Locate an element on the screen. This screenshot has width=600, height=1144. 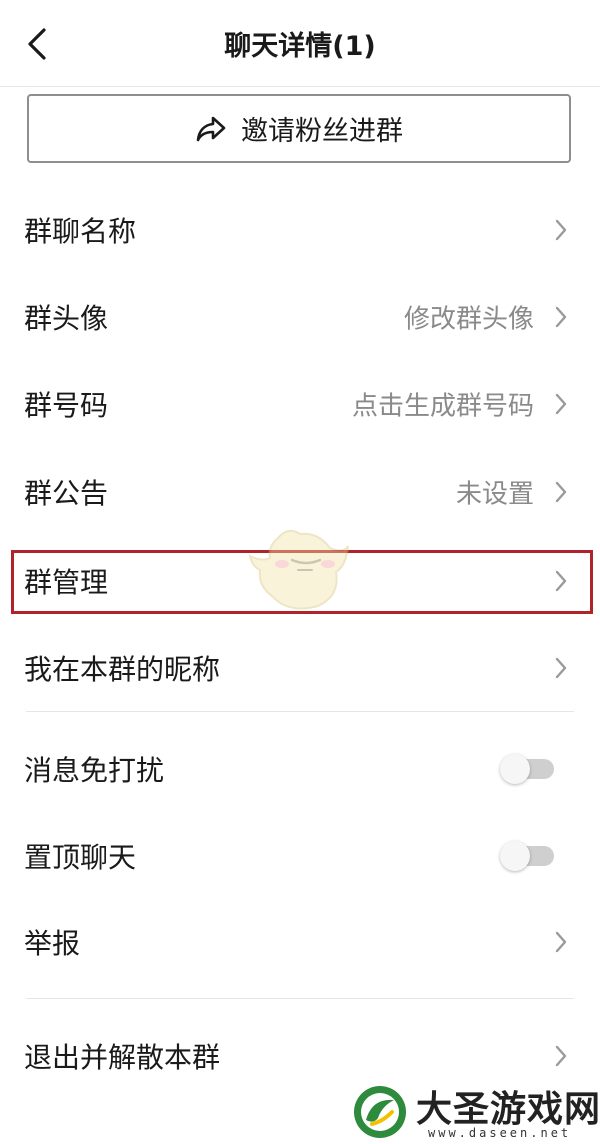
setting-label: 置顶聊天 is located at coordinates (80, 857).